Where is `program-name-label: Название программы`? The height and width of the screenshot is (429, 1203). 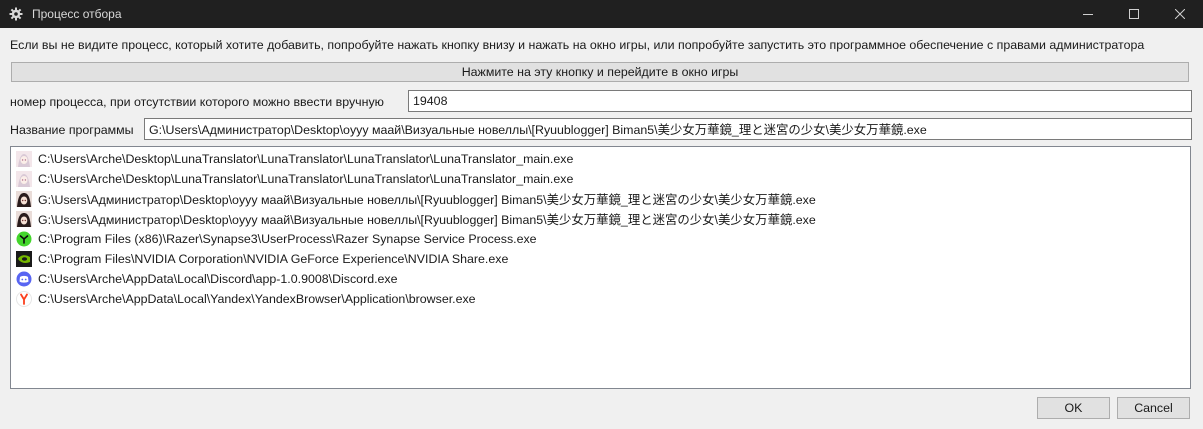 program-name-label: Название программы is located at coordinates (72, 130).